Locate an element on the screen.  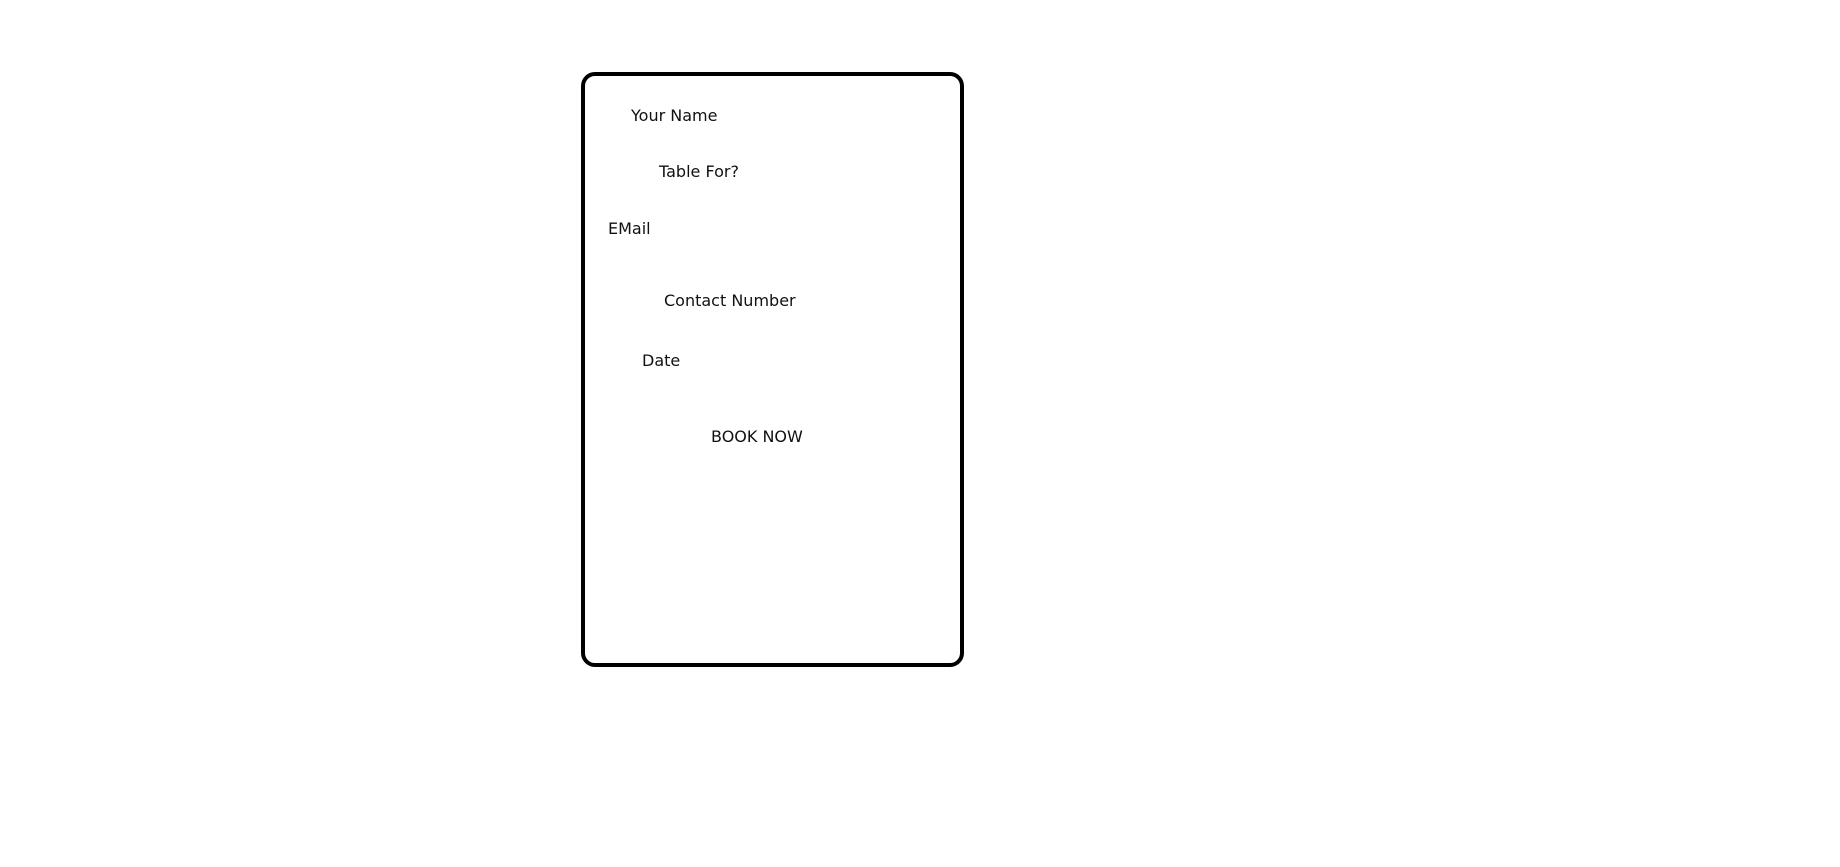
your-name-field: Your Name is located at coordinates (674, 116).